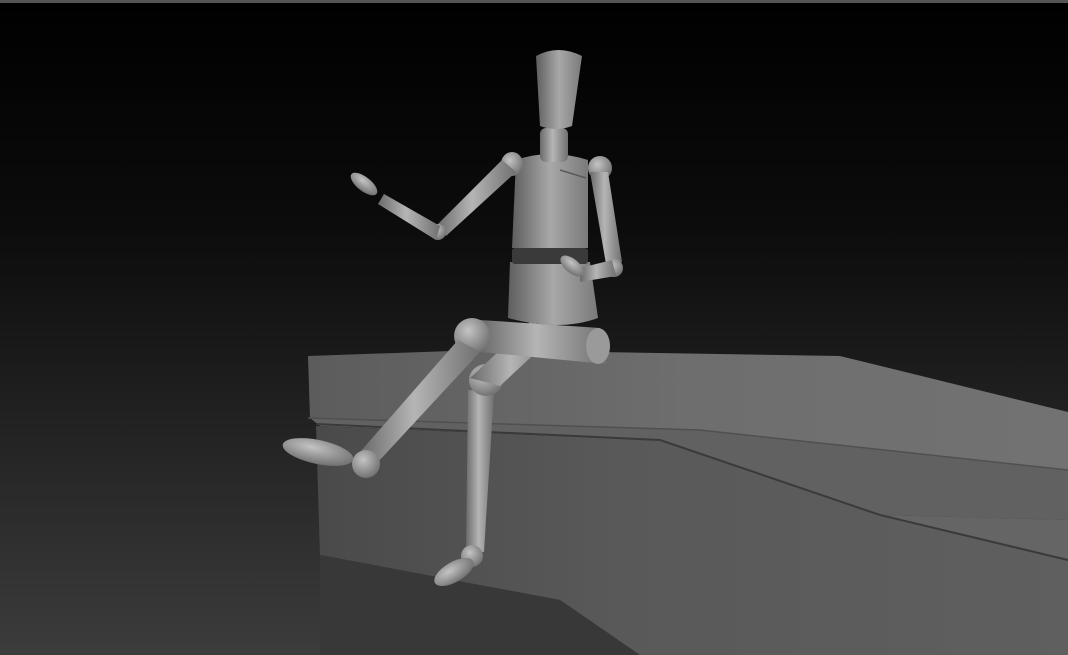 Image resolution: width=1068 pixels, height=655 pixels. I want to click on chest, so click(550, 201).